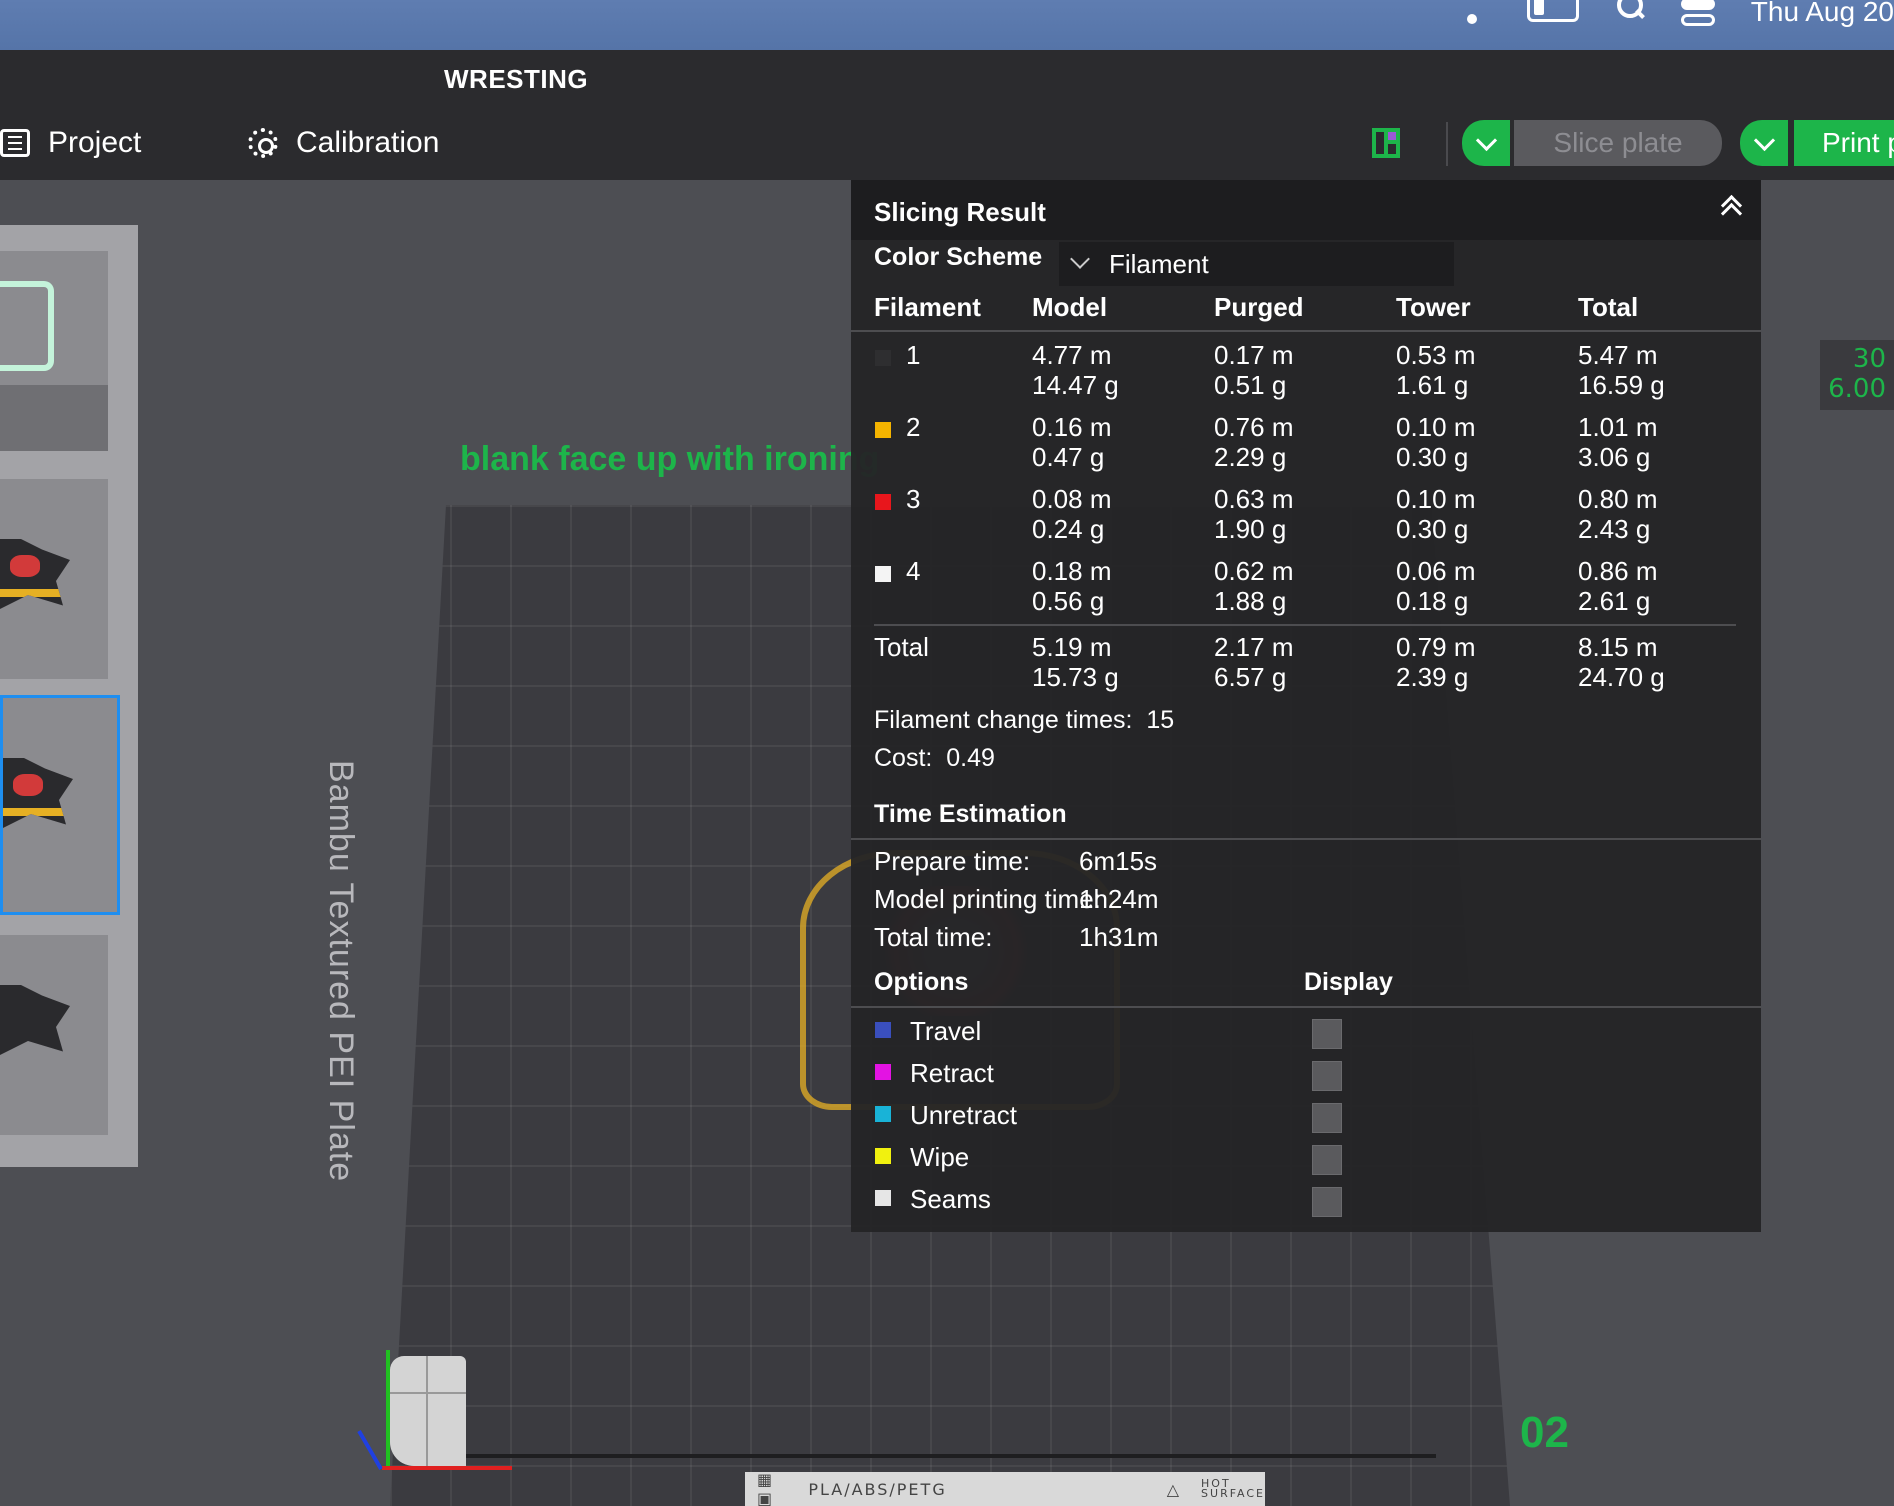 The width and height of the screenshot is (1894, 1506). I want to click on control-center-icon, so click(1697, 14).